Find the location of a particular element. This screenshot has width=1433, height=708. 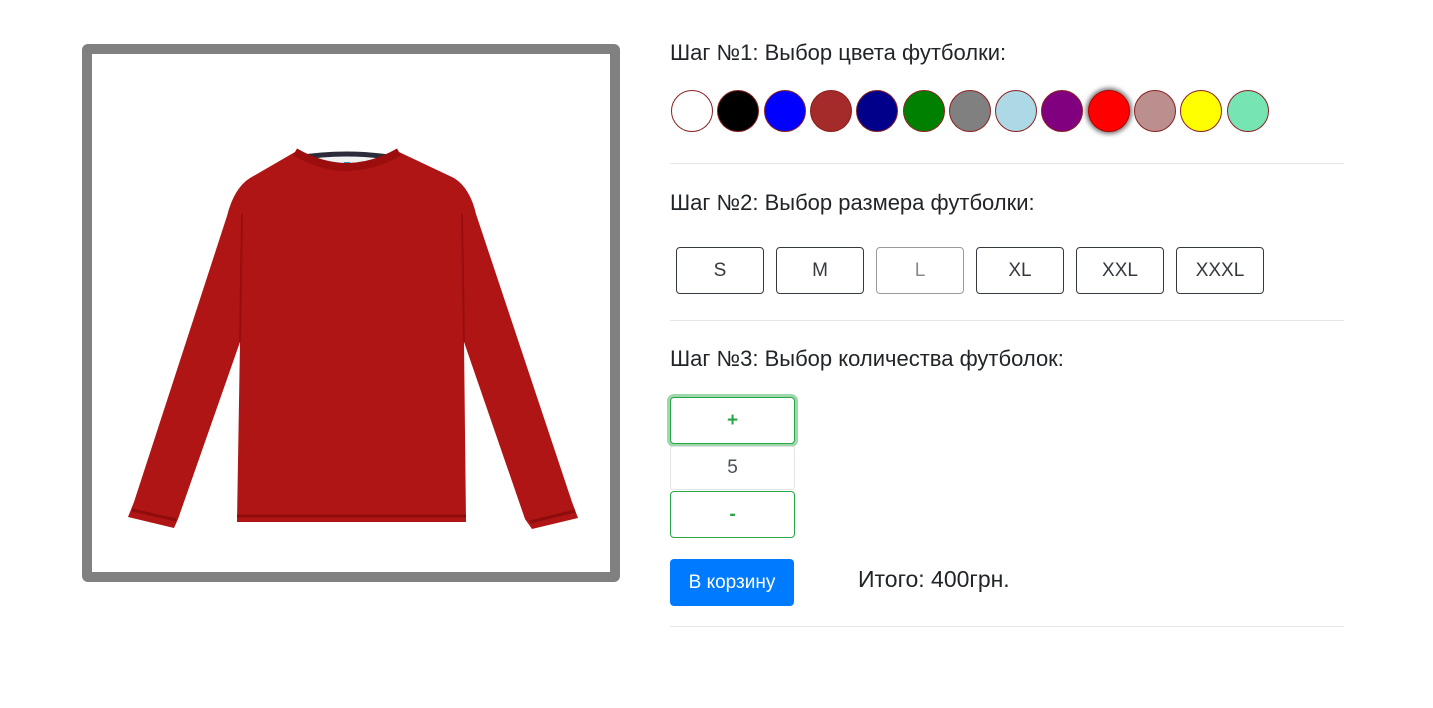

quantity-plus-button: + is located at coordinates (732, 420).